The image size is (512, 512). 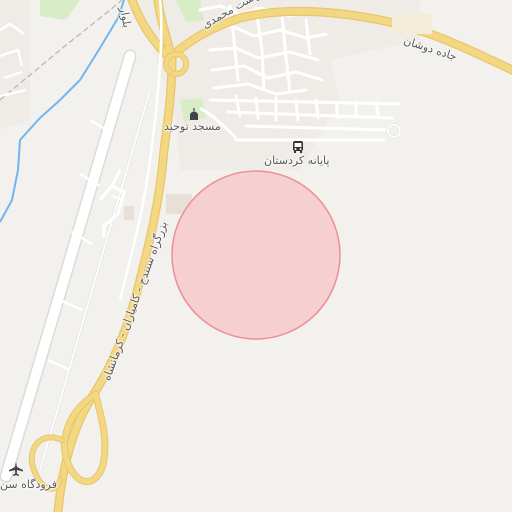 What do you see at coordinates (298, 147) in the screenshot?
I see `bus-icon` at bounding box center [298, 147].